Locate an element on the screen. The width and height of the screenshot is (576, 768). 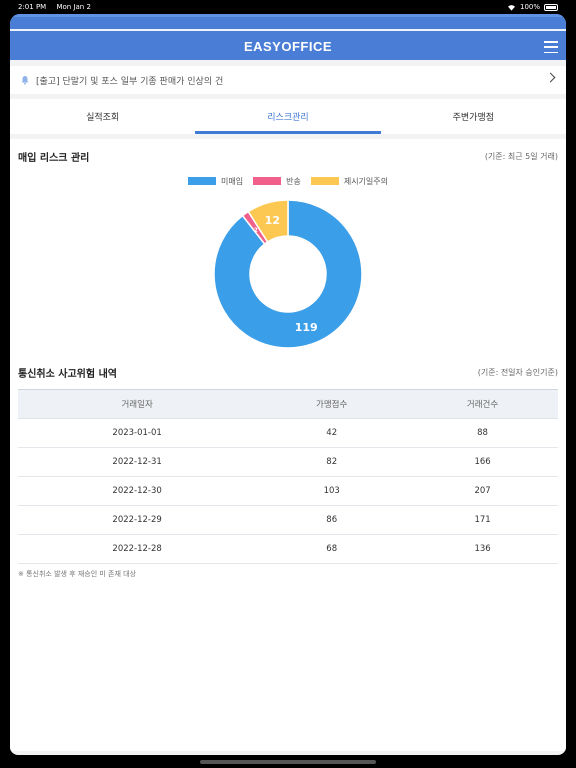
status-bar: 2:01 PM Mon Jan 2 100% is located at coordinates (288, 7).